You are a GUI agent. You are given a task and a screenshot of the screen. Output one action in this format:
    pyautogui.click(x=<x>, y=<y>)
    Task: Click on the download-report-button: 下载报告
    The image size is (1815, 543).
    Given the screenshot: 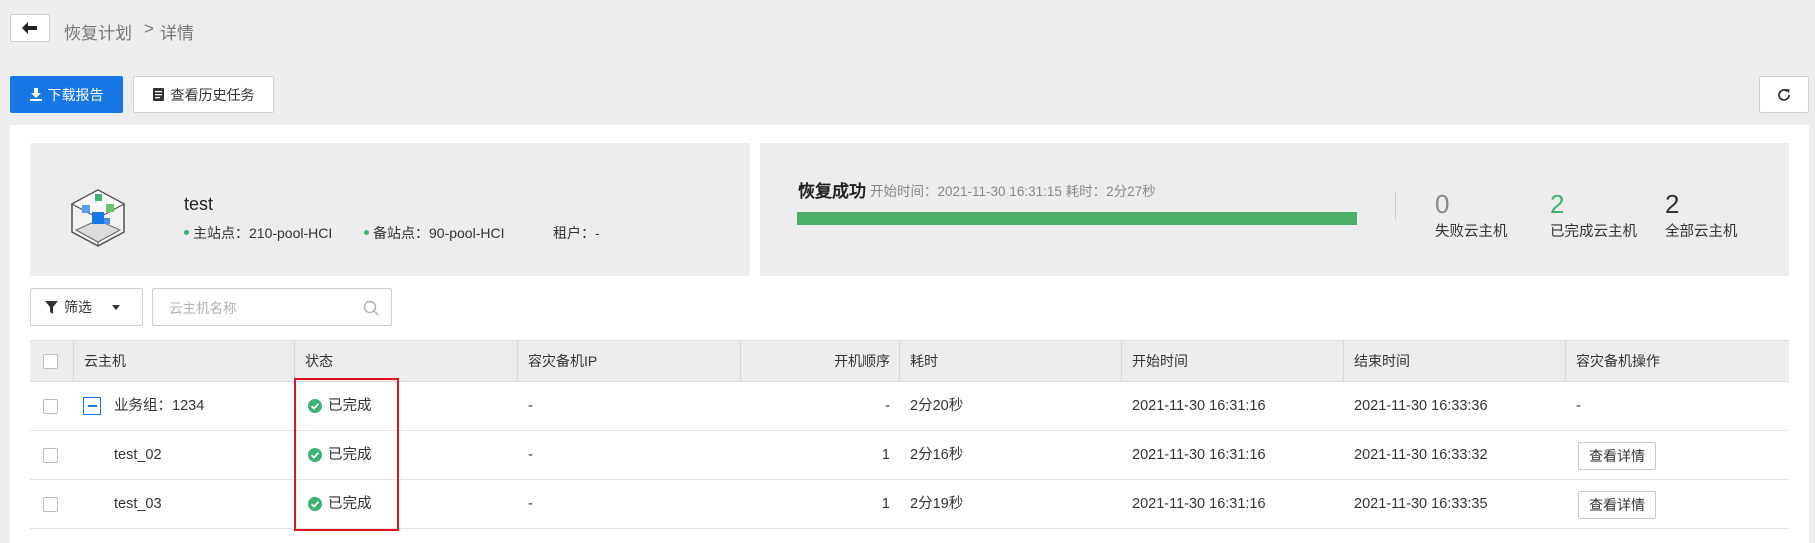 What is the action you would take?
    pyautogui.click(x=66, y=94)
    